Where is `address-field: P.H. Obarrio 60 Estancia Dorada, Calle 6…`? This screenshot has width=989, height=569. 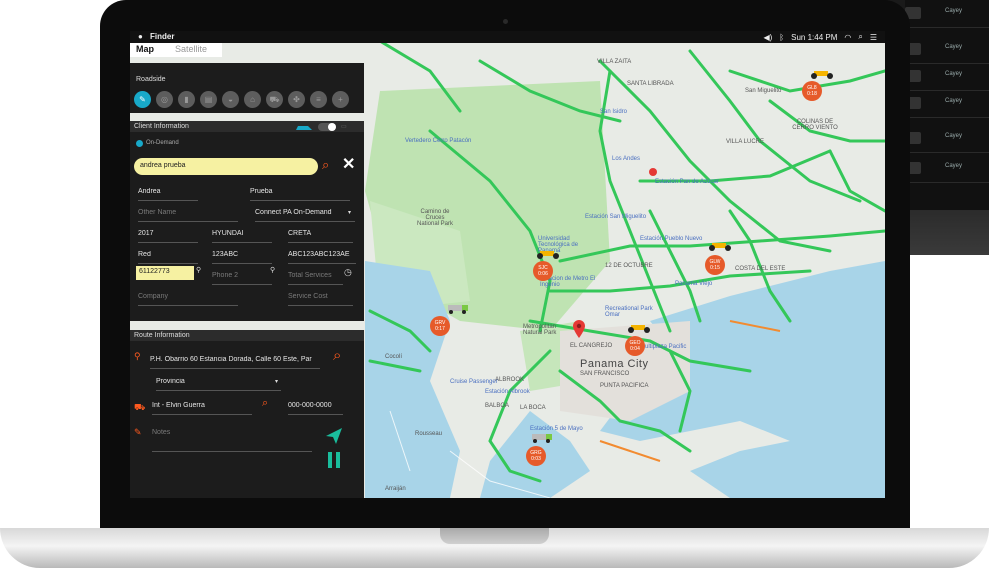
address-field: P.H. Obarrio 60 Estancia Dorada, Calle 6… is located at coordinates (235, 362).